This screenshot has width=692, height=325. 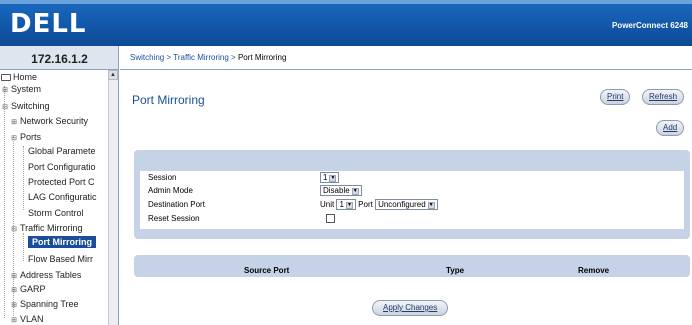 I want to click on sidebar-item-address-tables: ⊞ Address Tables, so click(x=45, y=275).